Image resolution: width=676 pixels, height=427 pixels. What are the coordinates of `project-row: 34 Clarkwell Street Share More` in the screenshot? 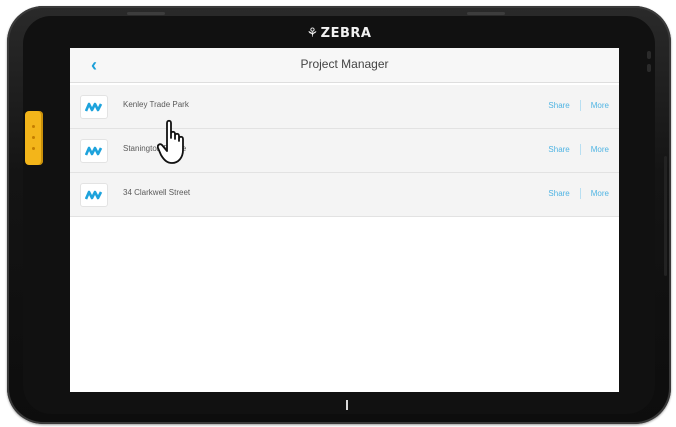 It's located at (344, 195).